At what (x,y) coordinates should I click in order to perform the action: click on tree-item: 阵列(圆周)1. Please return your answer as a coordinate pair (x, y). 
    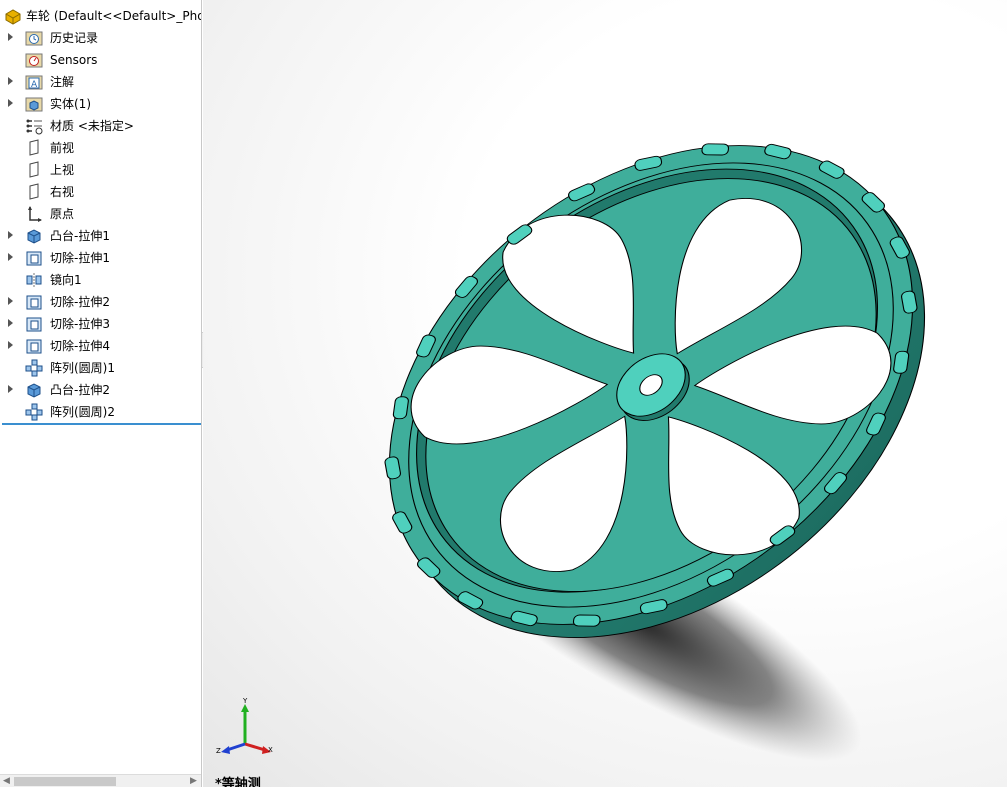
    Looking at the image, I should click on (100, 368).